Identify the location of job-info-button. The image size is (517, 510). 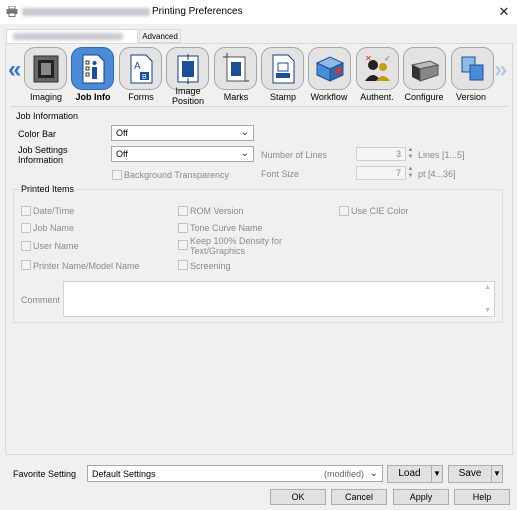
(92, 68).